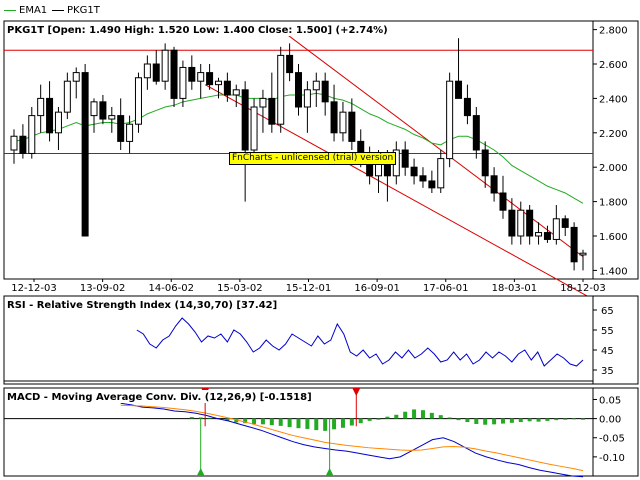 The image size is (640, 480). What do you see at coordinates (445, 288) in the screenshot?
I see `price-x-tick-label: 17-06-01` at bounding box center [445, 288].